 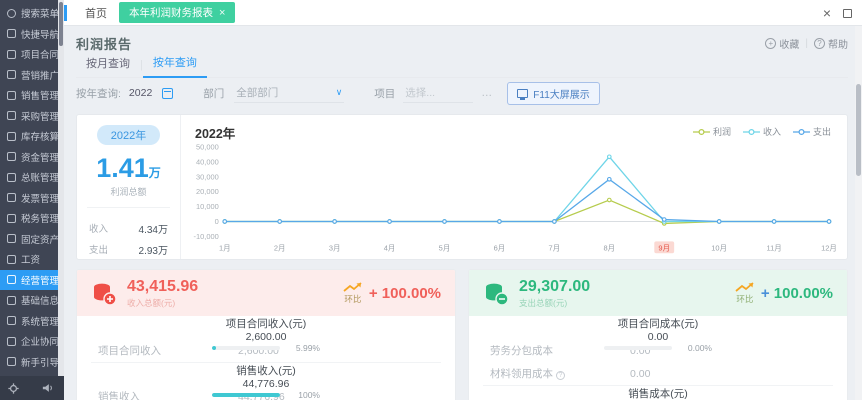 What do you see at coordinates (847, 13) in the screenshot?
I see `maximize-icon` at bounding box center [847, 13].